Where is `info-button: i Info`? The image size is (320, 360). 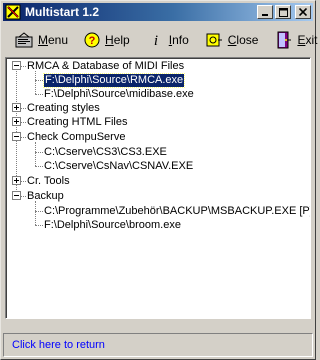
info-button: i Info is located at coordinates (169, 40).